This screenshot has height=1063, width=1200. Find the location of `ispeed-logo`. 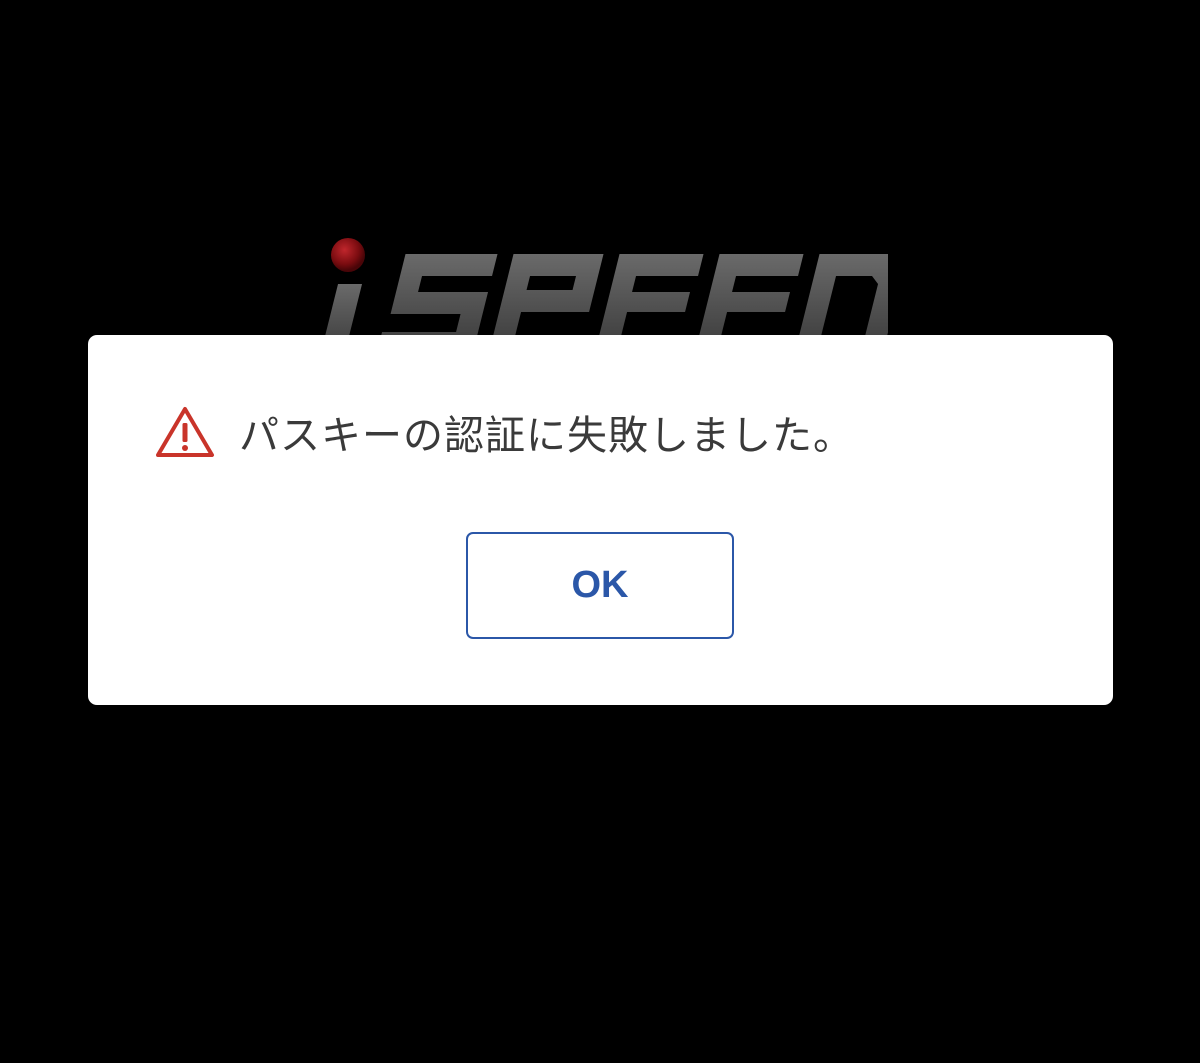

ispeed-logo is located at coordinates (603, 291).